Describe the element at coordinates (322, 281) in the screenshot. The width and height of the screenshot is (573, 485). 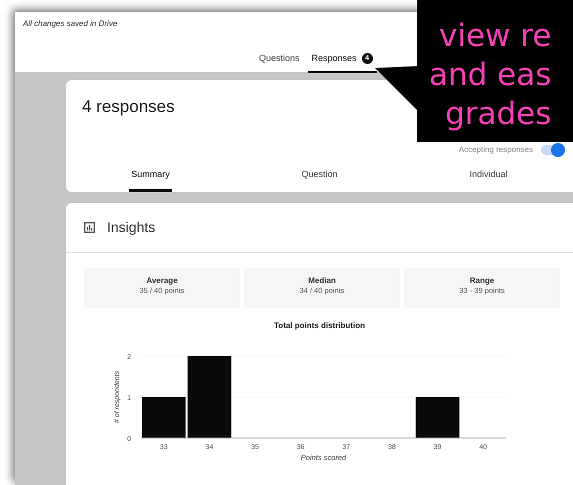
I see `stat-label: Median` at that location.